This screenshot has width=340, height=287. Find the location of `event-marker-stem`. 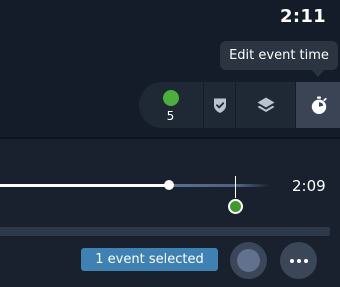

event-marker-stem is located at coordinates (235, 187).